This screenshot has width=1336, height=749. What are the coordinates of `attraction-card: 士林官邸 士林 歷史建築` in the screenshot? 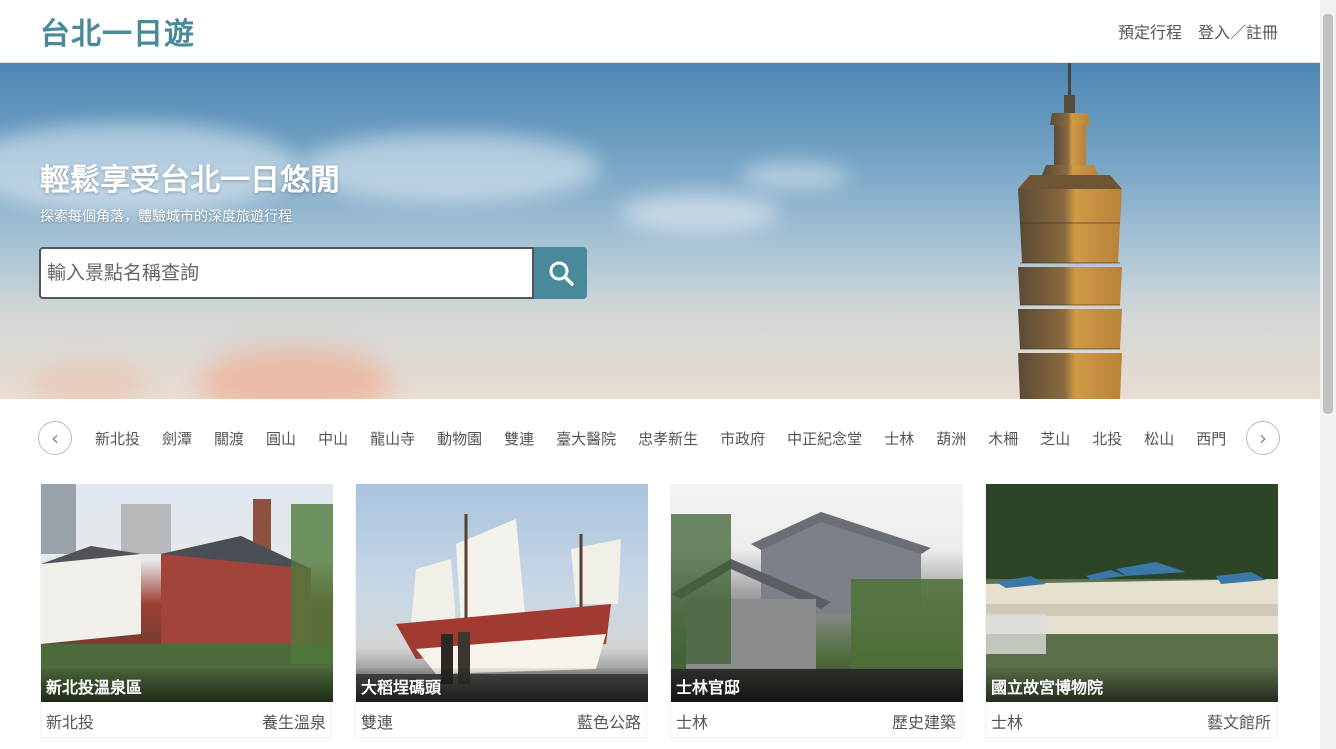 It's located at (816, 612).